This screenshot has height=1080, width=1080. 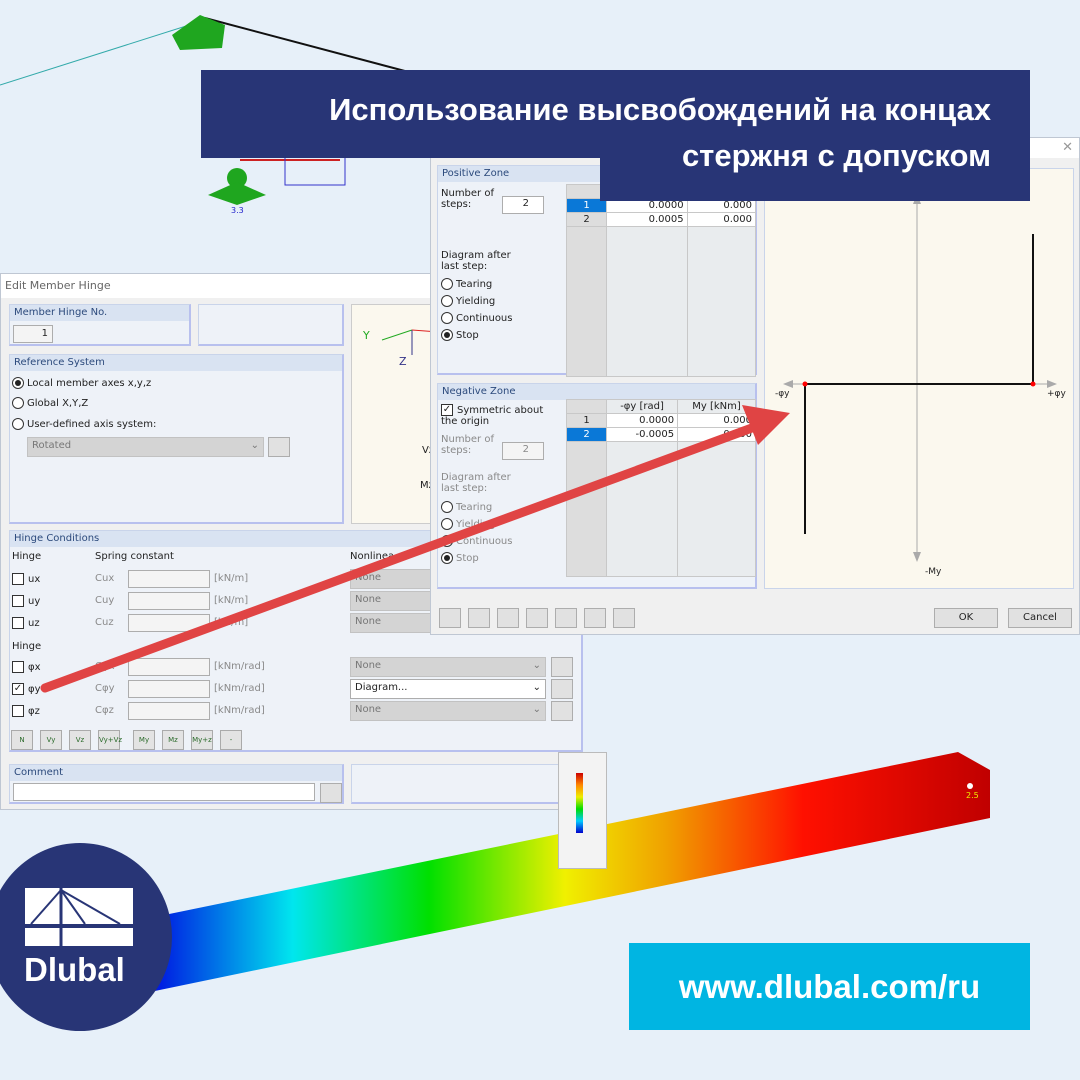 I want to click on bridge-logo-icon, so click(x=79, y=917).